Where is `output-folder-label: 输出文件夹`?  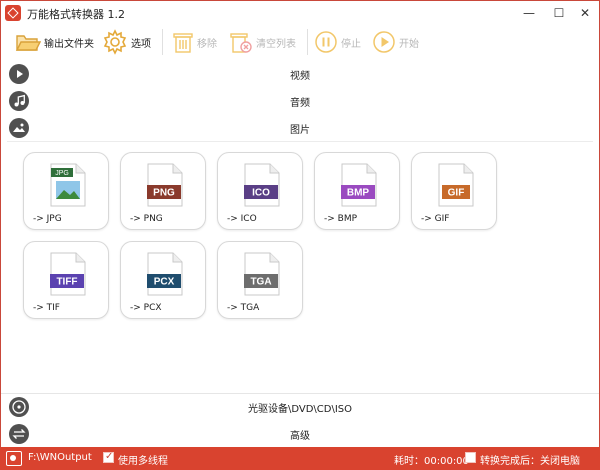 output-folder-label: 输出文件夹 is located at coordinates (69, 44).